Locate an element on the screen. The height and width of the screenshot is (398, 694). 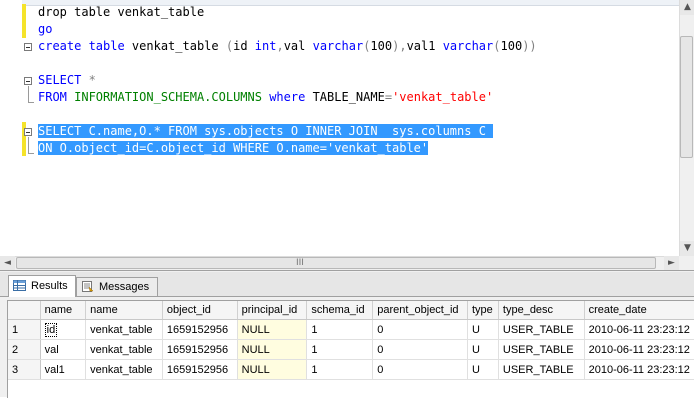
scroll-down-arrow-icon: ▼ is located at coordinates (687, 248).